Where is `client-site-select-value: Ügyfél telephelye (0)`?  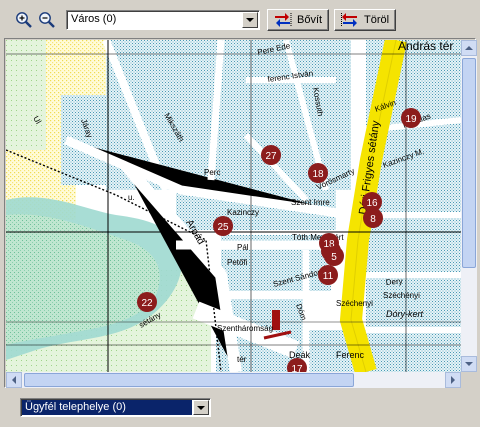
client-site-select-value: Ügyfél telephelye (0) is located at coordinates (75, 407).